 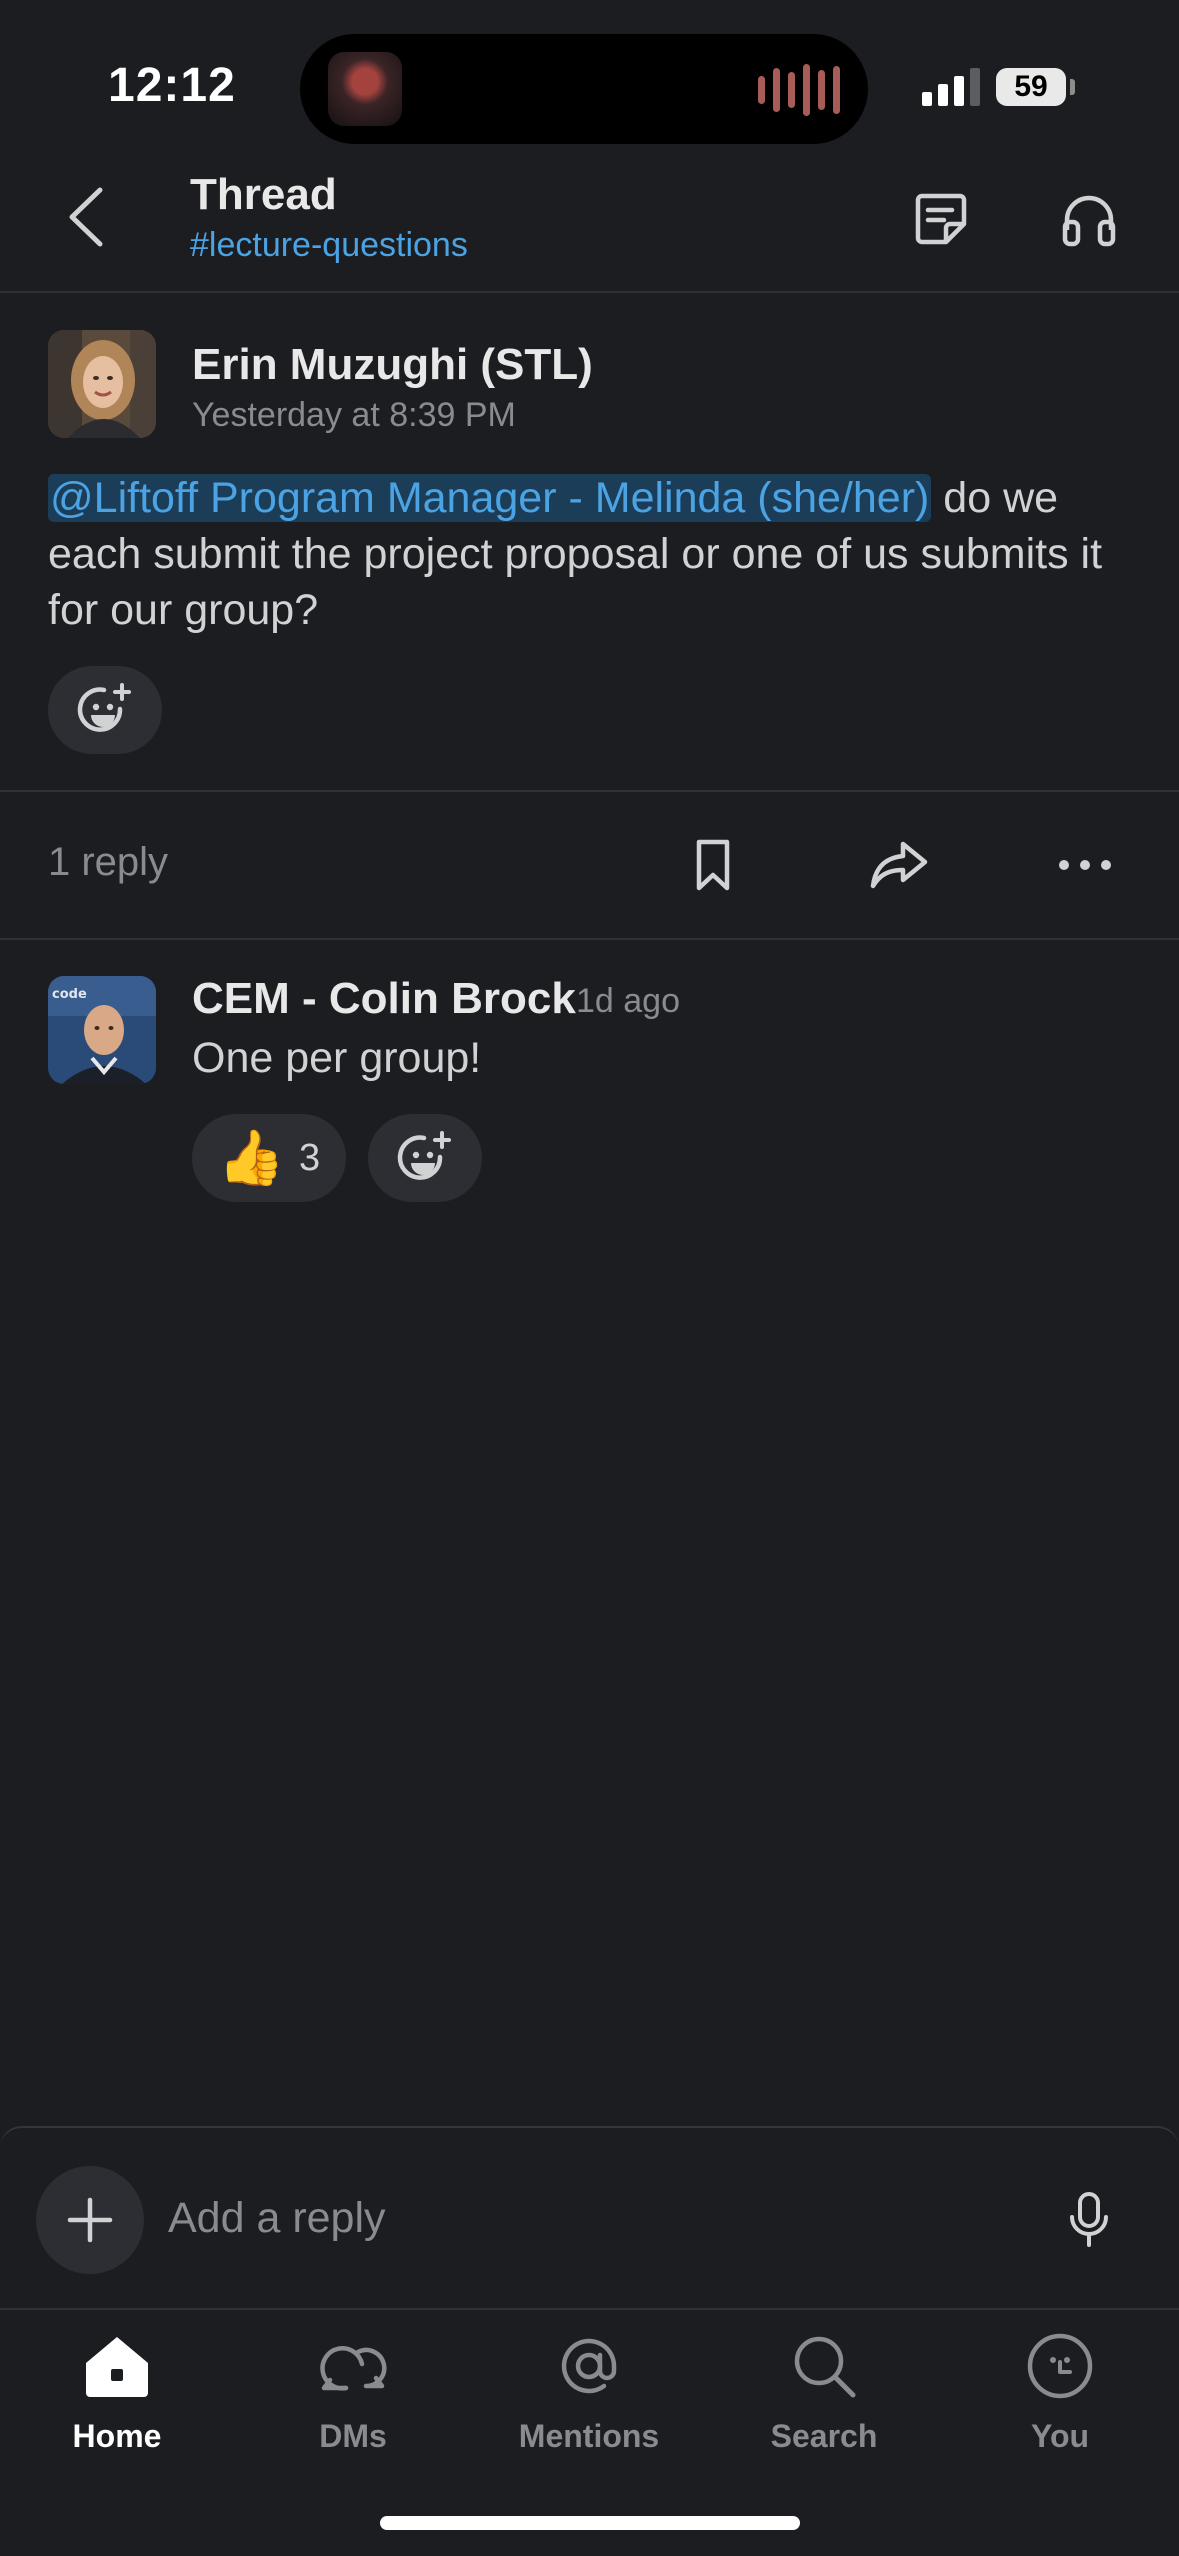 I want to click on plus-icon, so click(x=90, y=2220).